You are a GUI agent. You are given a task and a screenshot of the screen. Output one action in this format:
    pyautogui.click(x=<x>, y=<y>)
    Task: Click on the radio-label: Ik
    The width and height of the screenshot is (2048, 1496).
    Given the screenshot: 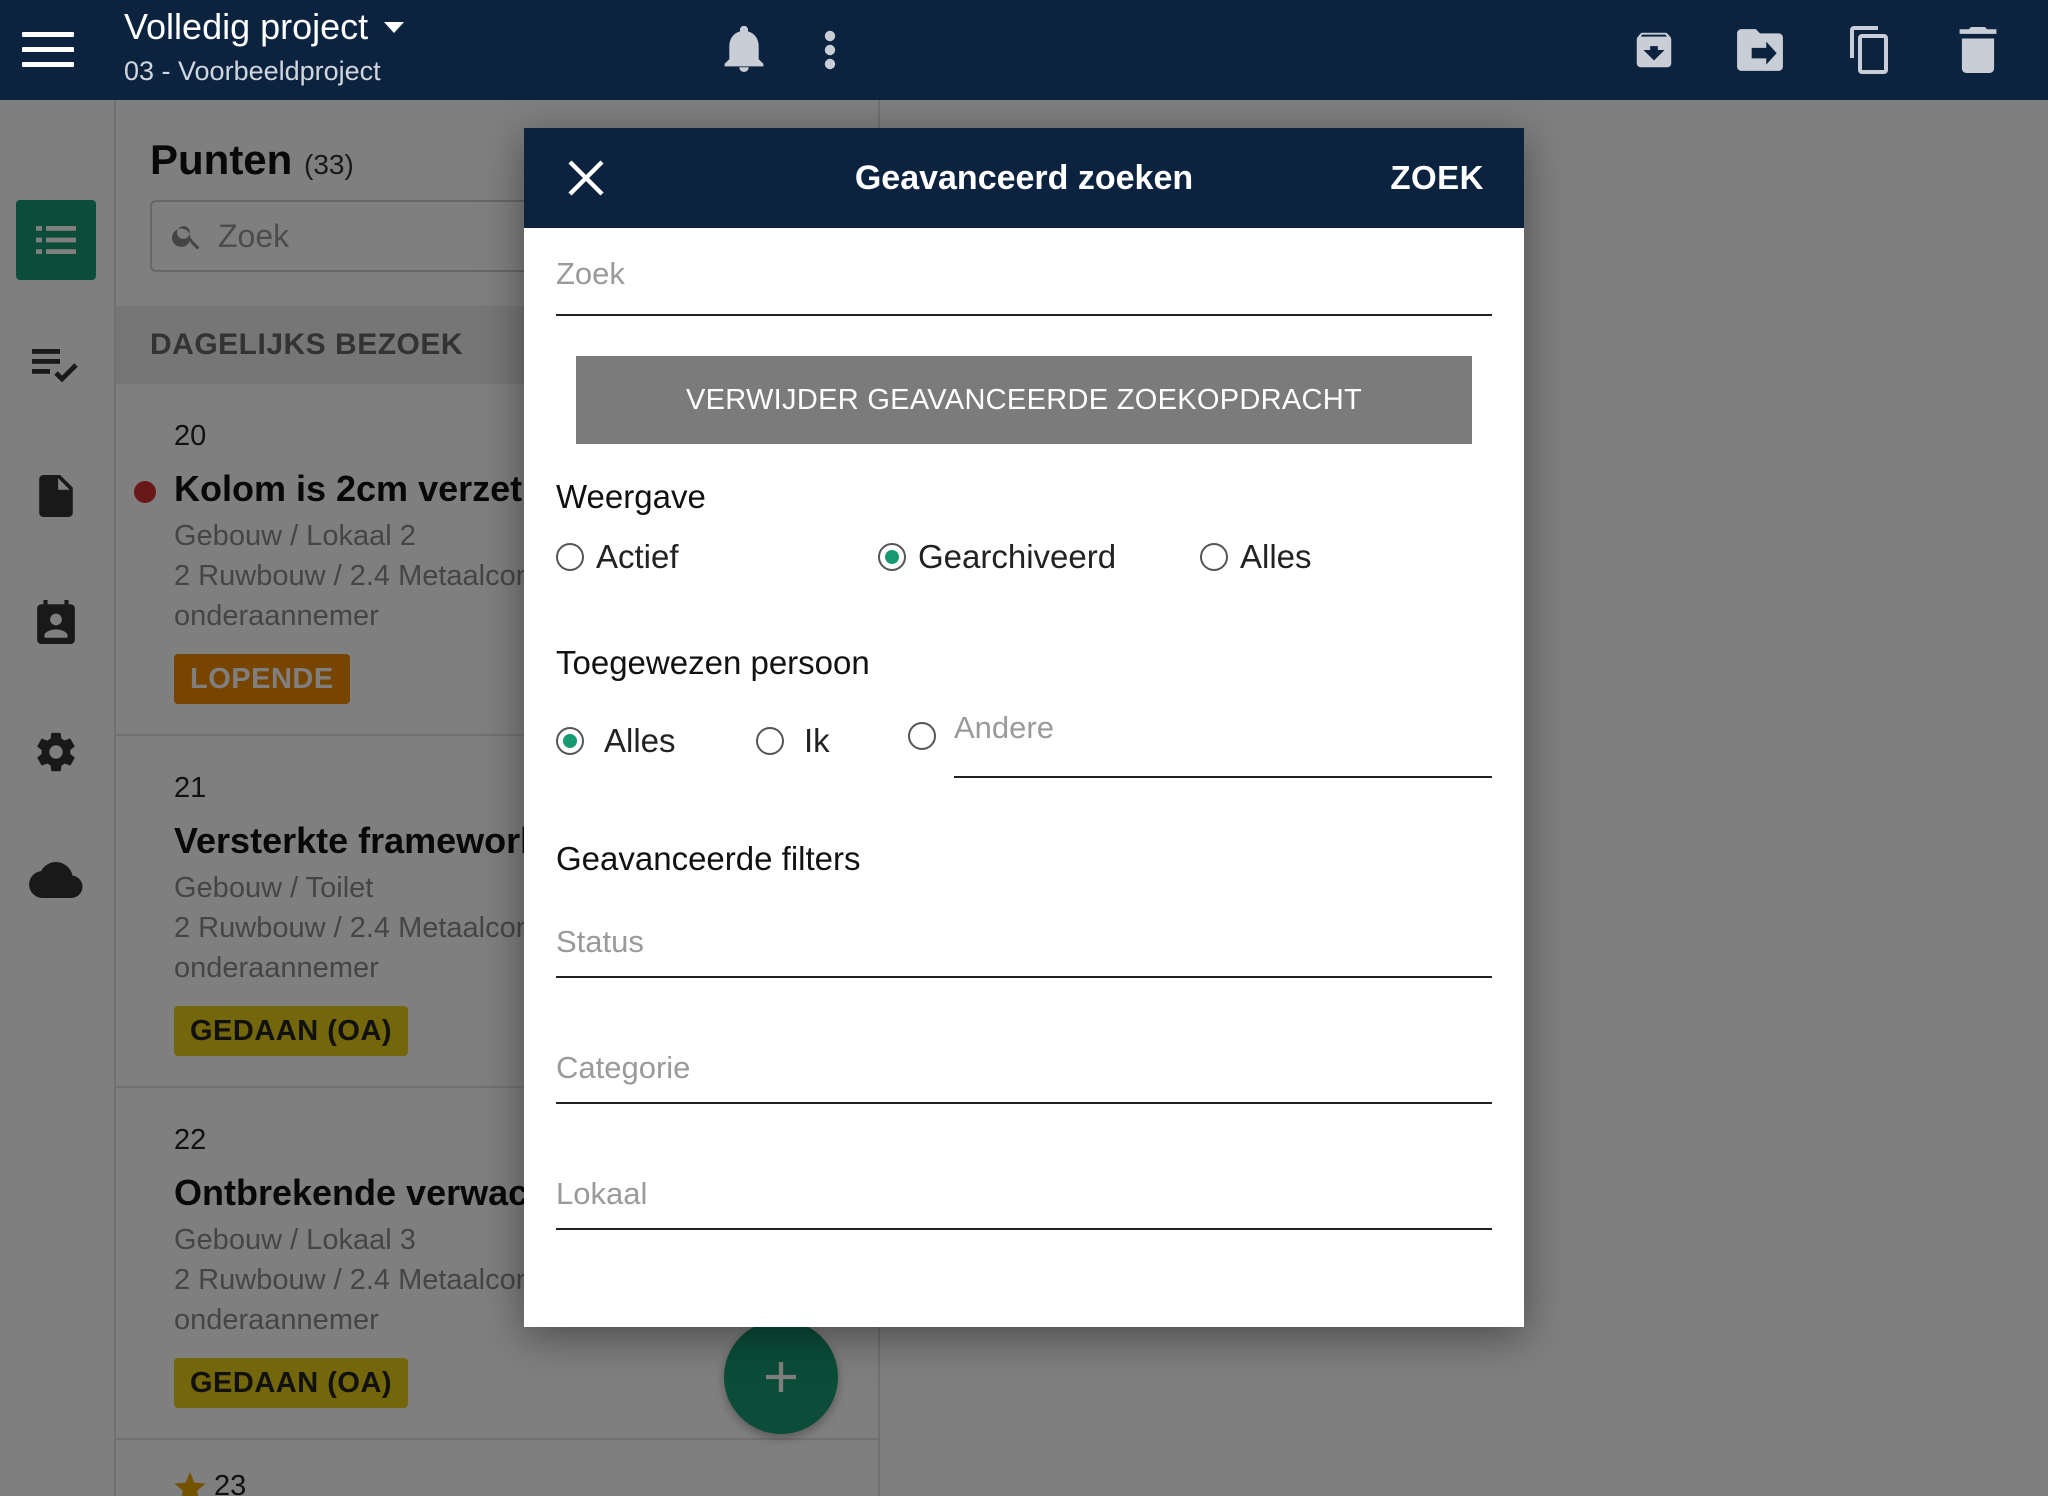 What is the action you would take?
    pyautogui.click(x=817, y=740)
    